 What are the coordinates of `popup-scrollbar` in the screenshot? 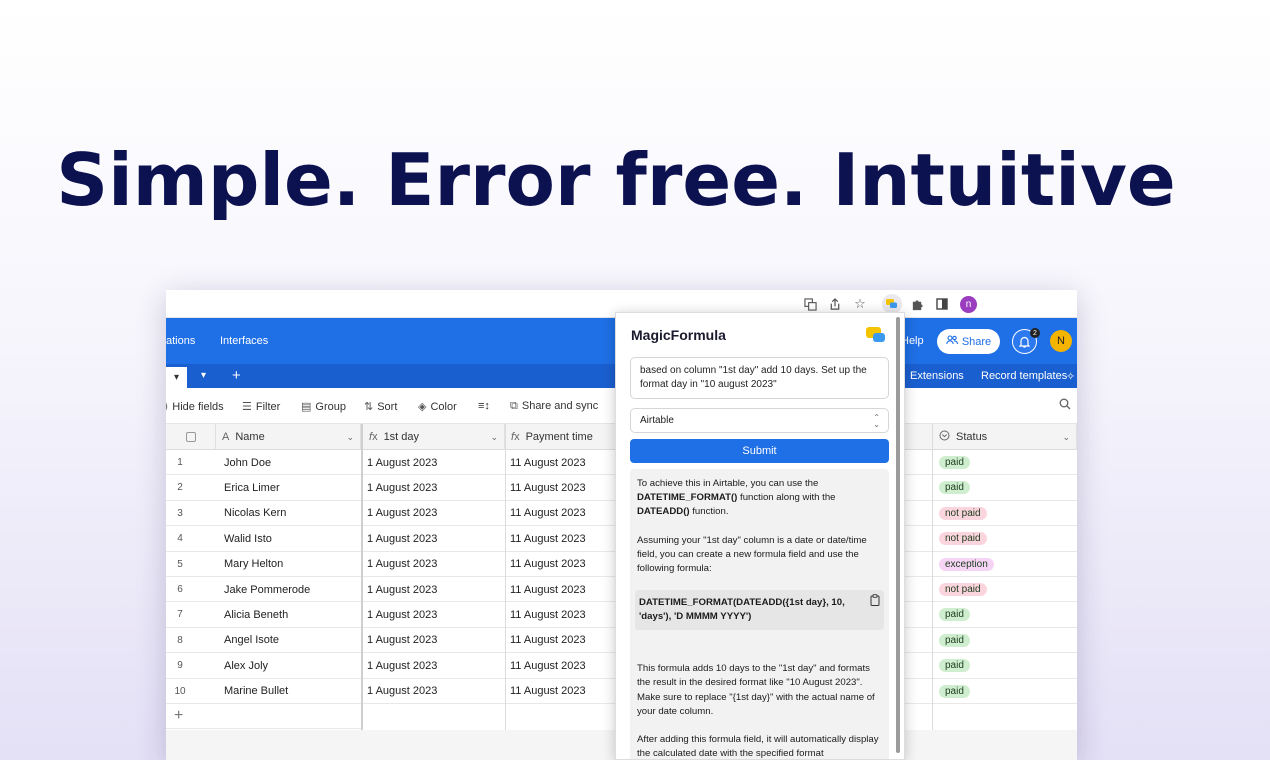 It's located at (898, 535).